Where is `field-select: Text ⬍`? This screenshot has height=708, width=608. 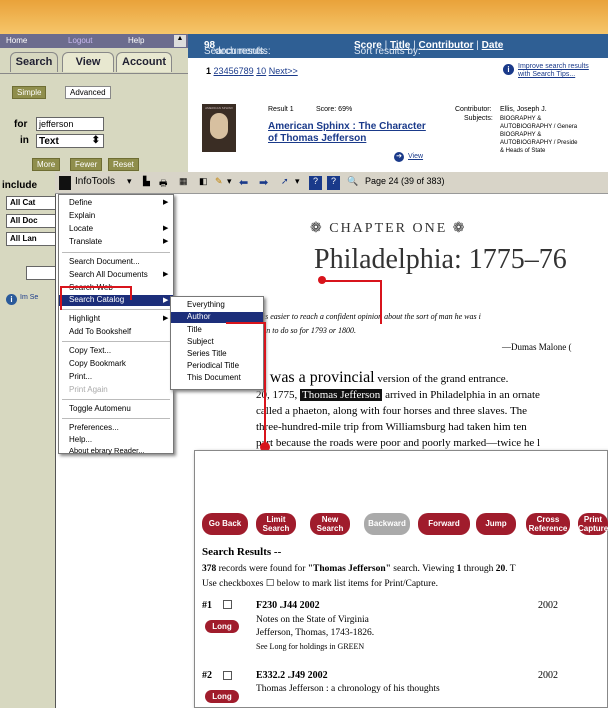 field-select: Text ⬍ is located at coordinates (70, 141).